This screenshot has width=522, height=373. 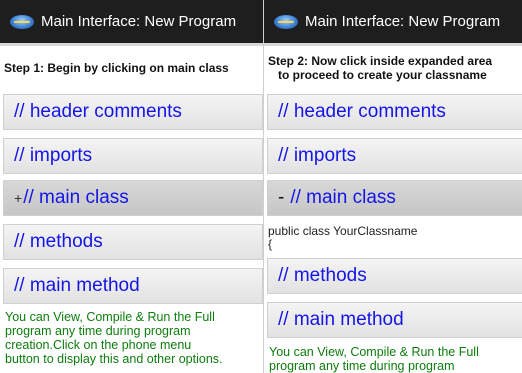 What do you see at coordinates (281, 197) in the screenshot?
I see `collapse-minus-icon: -` at bounding box center [281, 197].